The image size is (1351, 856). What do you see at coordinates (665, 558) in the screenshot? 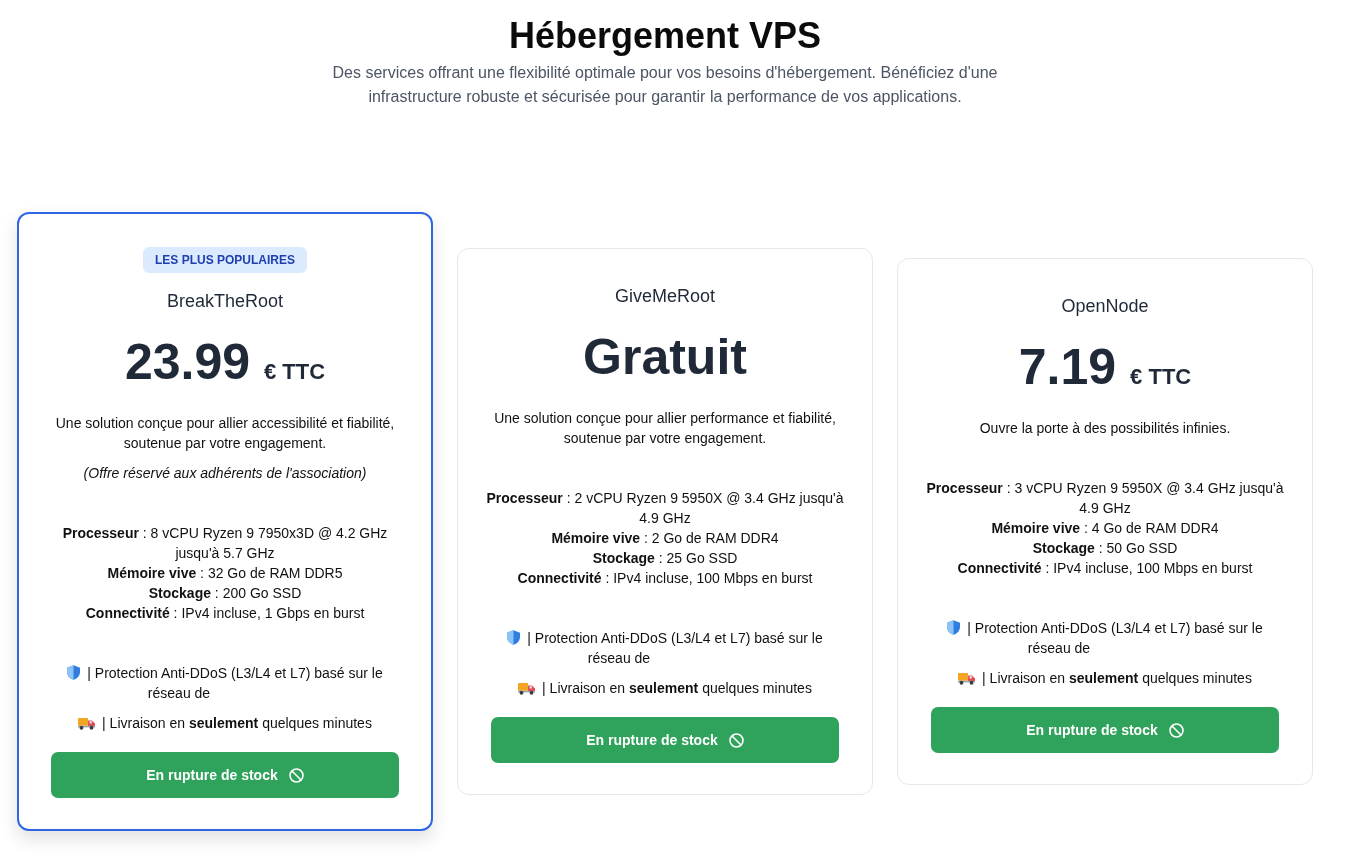
I see `spec-line: Stockage : 25 Go SSD` at bounding box center [665, 558].